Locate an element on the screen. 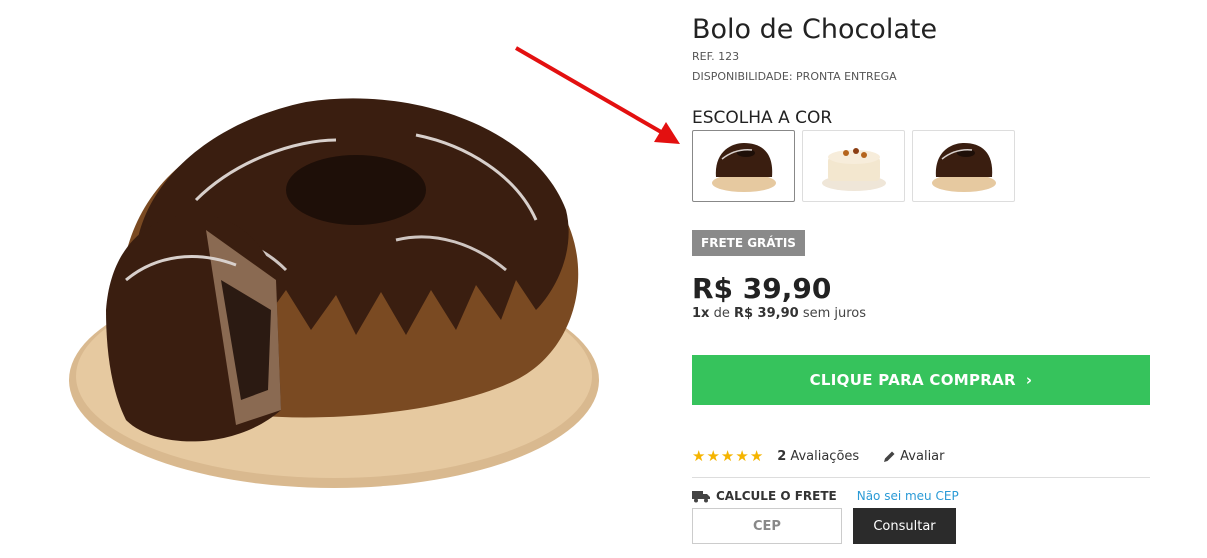  rating-stars: ★ ★ ★ ★ ★ is located at coordinates (727, 456).